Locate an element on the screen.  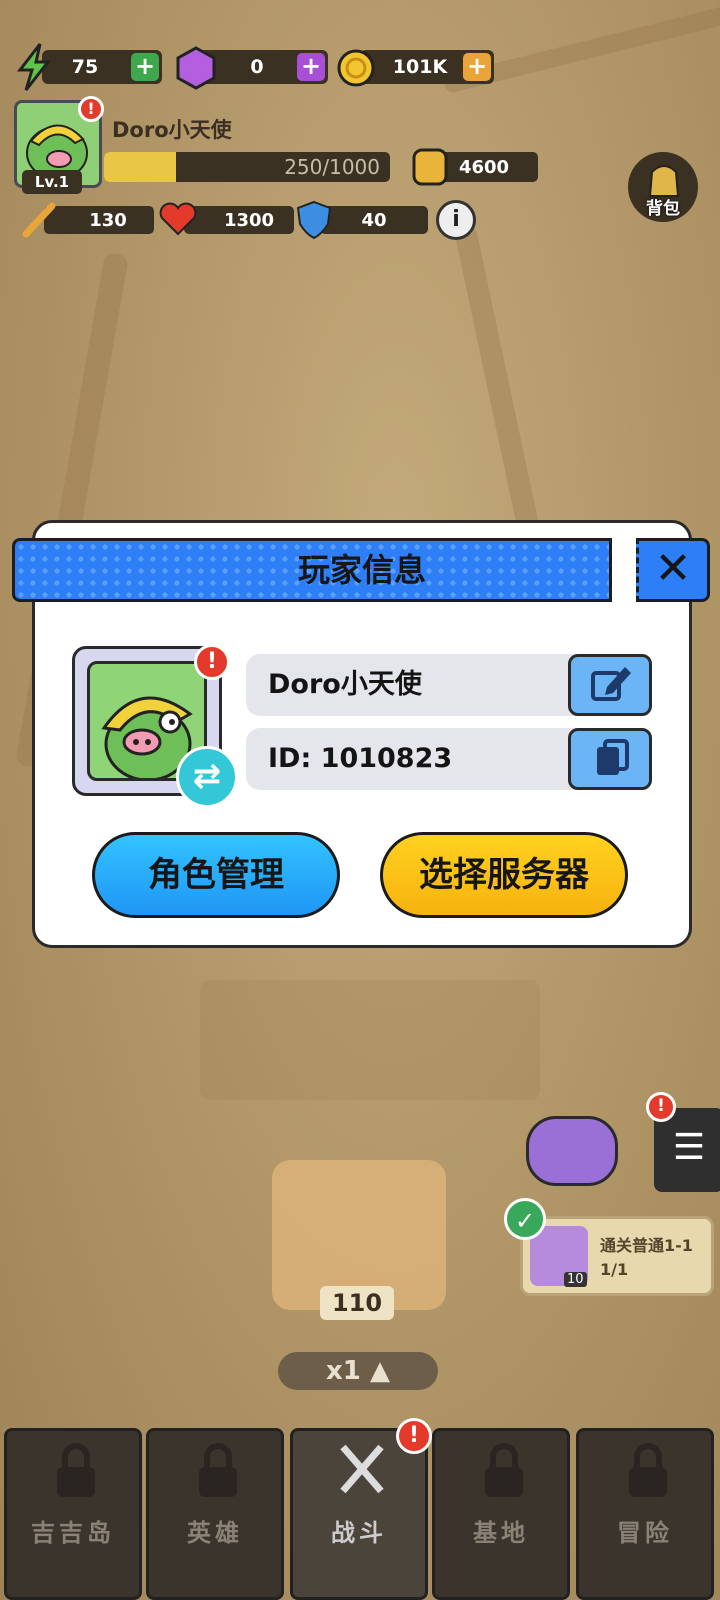
player-id-field: ID: 1010823 is located at coordinates (414, 759).